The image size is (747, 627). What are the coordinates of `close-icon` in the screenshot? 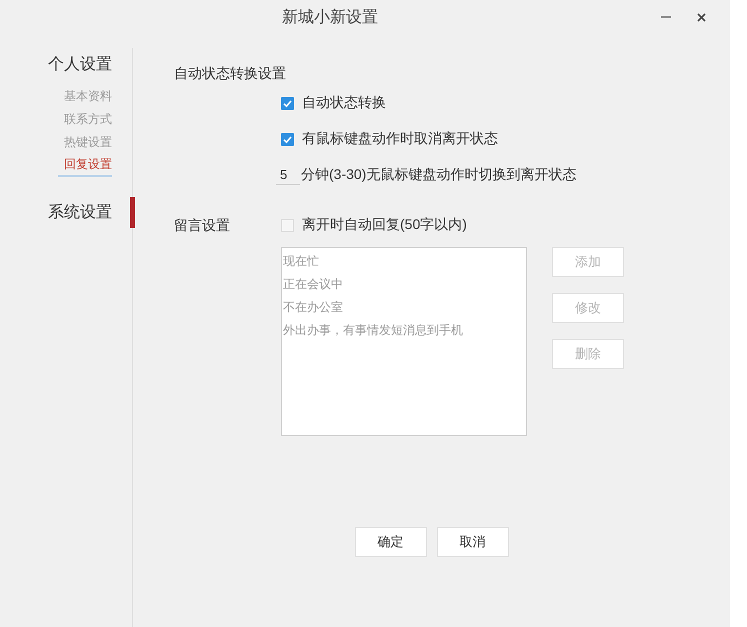 It's located at (701, 17).